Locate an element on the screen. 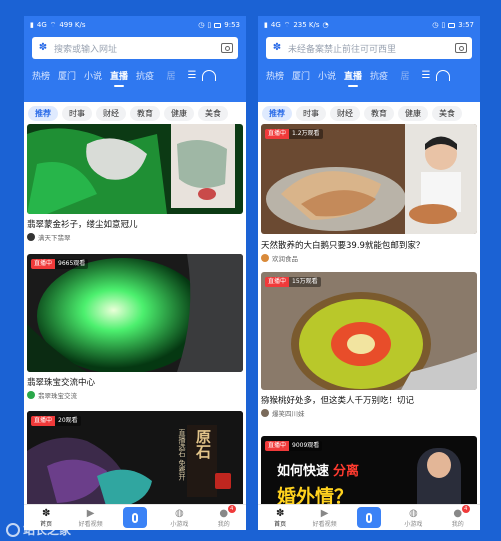  card-author: 翡翠珠宝交流 is located at coordinates (52, 395).